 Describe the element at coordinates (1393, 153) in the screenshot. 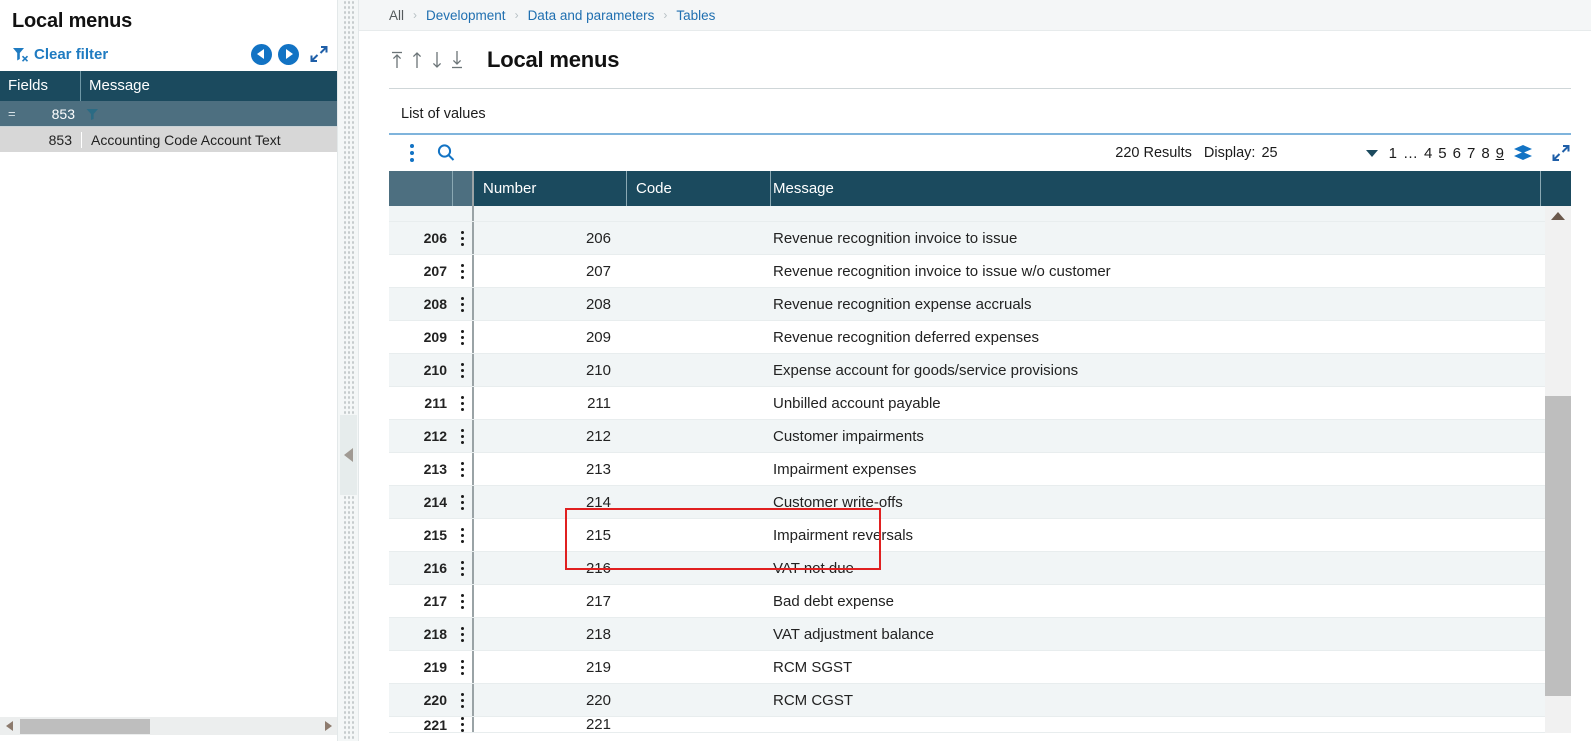

I see `page-link-1: 1` at that location.